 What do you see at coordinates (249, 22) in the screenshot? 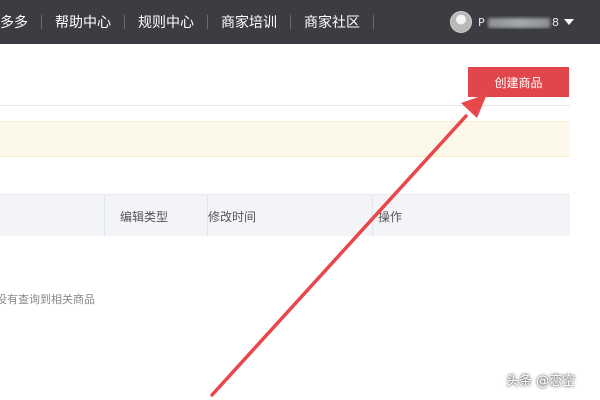
I see `nav-item-merchant-training: 商家培训` at bounding box center [249, 22].